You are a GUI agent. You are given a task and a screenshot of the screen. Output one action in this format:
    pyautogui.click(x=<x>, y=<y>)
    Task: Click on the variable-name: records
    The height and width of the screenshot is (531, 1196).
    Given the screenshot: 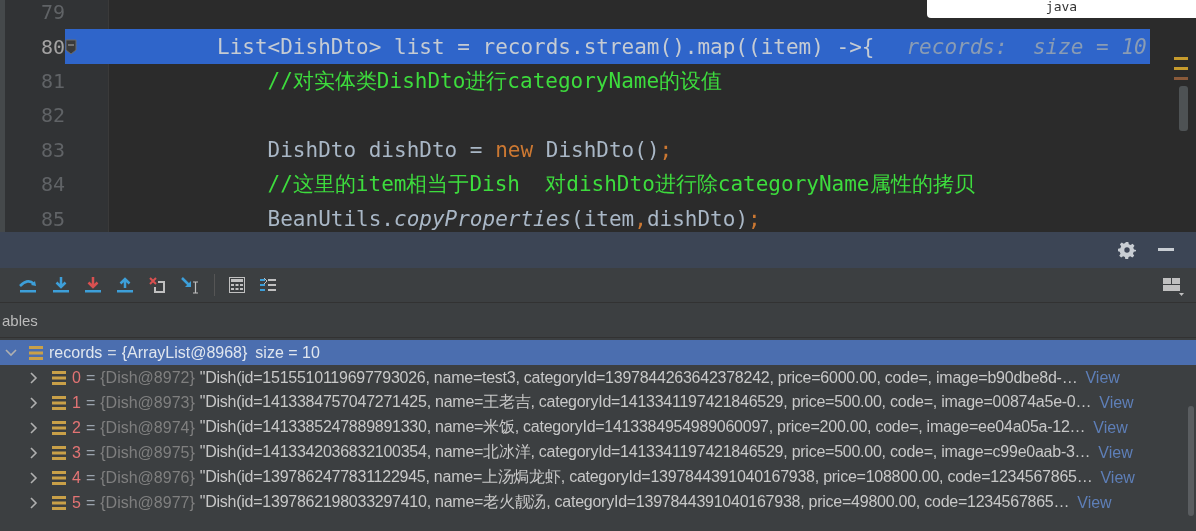 What is the action you would take?
    pyautogui.click(x=76, y=352)
    